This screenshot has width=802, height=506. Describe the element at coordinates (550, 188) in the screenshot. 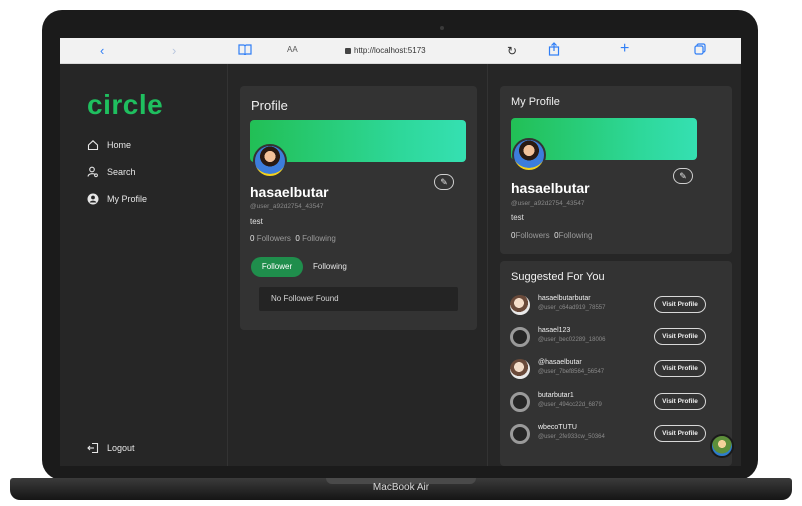

I see `my-profile-username: hasaelbutar` at that location.